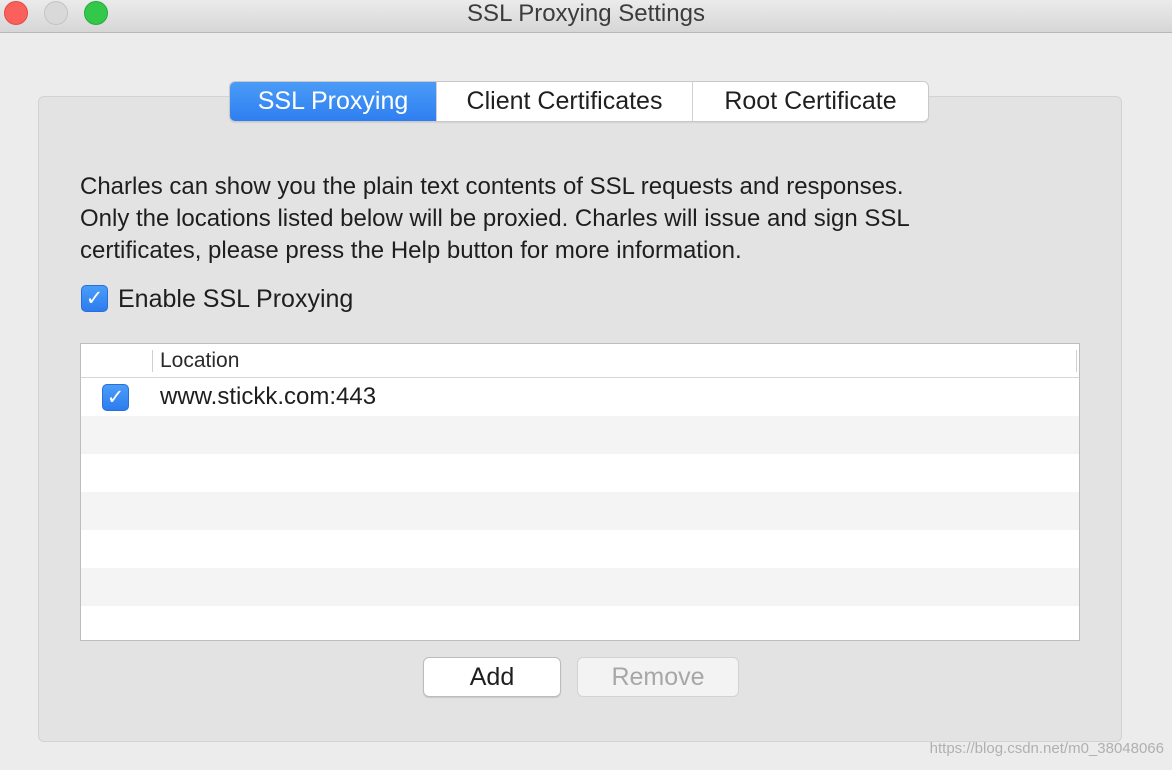 This screenshot has width=1172, height=770. What do you see at coordinates (658, 677) in the screenshot?
I see `remove-button: Remove` at bounding box center [658, 677].